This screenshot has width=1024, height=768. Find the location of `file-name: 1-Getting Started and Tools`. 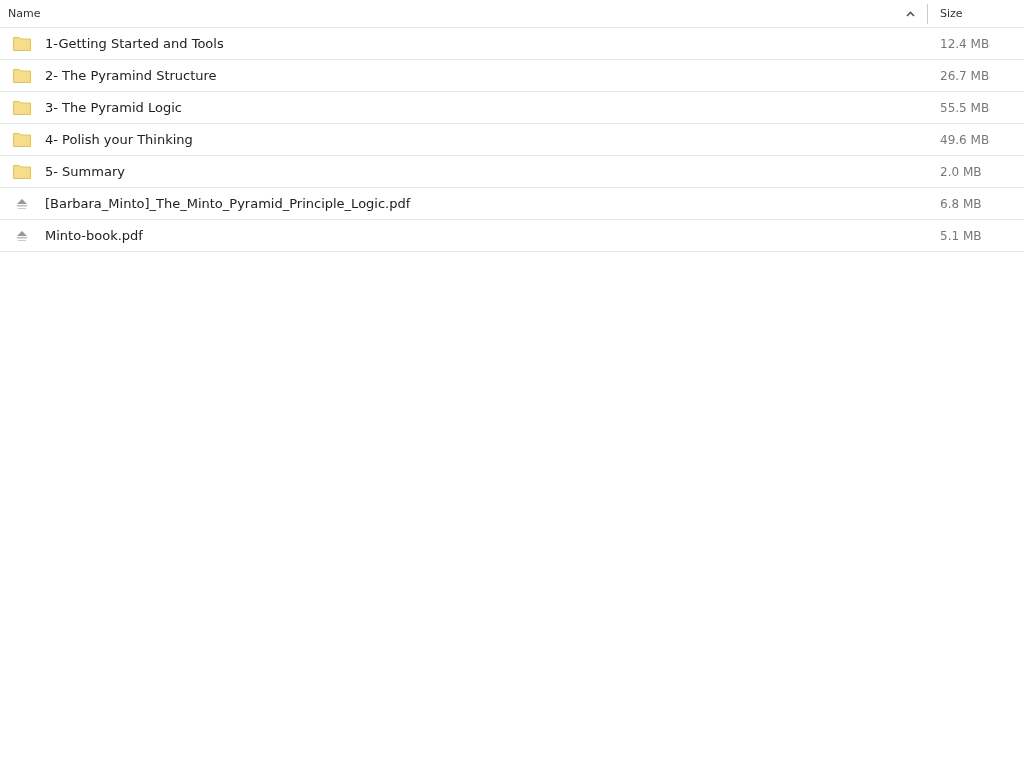

file-name: 1-Getting Started and Tools is located at coordinates (134, 43).